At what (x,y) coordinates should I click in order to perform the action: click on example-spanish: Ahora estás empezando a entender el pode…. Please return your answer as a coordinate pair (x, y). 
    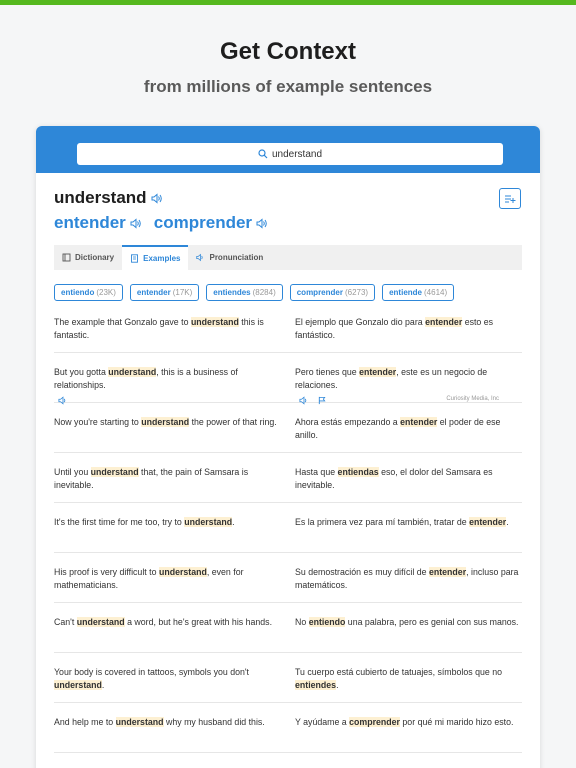
    Looking at the image, I should click on (409, 429).